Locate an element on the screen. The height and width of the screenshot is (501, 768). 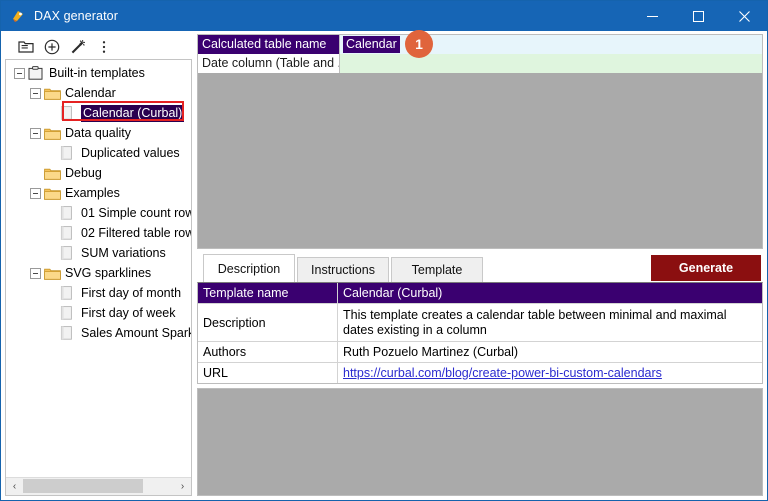
tree-item-label: Data quality is located at coordinates (98, 133).